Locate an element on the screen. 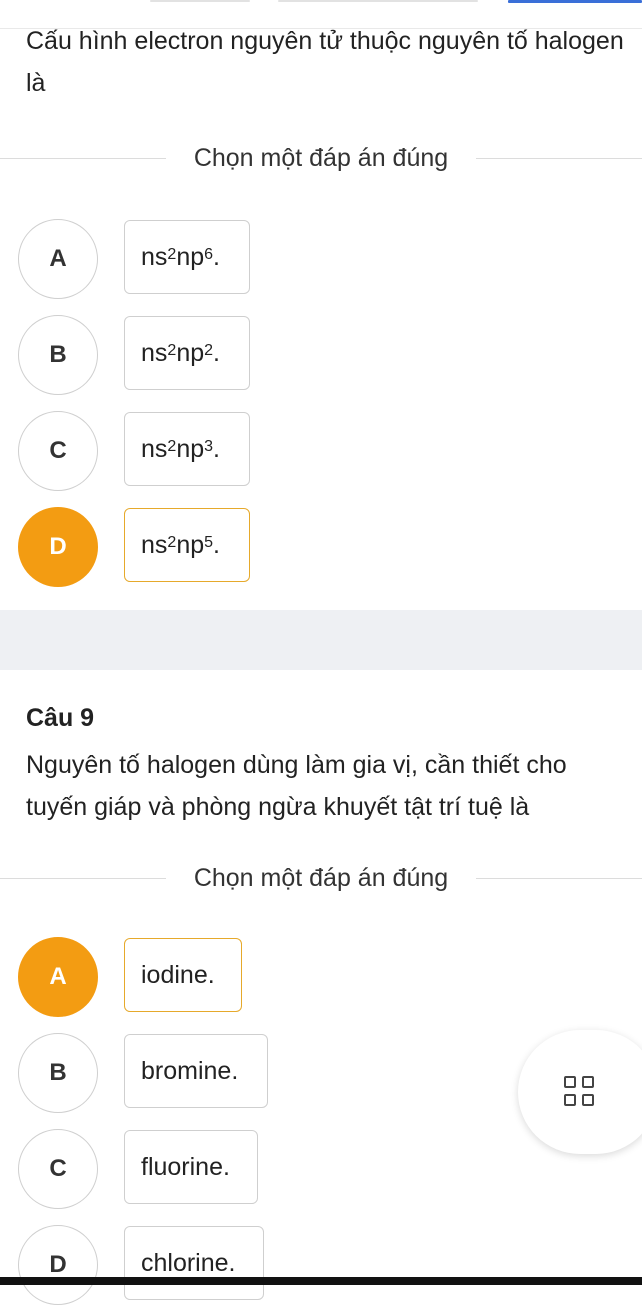 The height and width of the screenshot is (1305, 642). question-grid-button is located at coordinates (580, 1092).